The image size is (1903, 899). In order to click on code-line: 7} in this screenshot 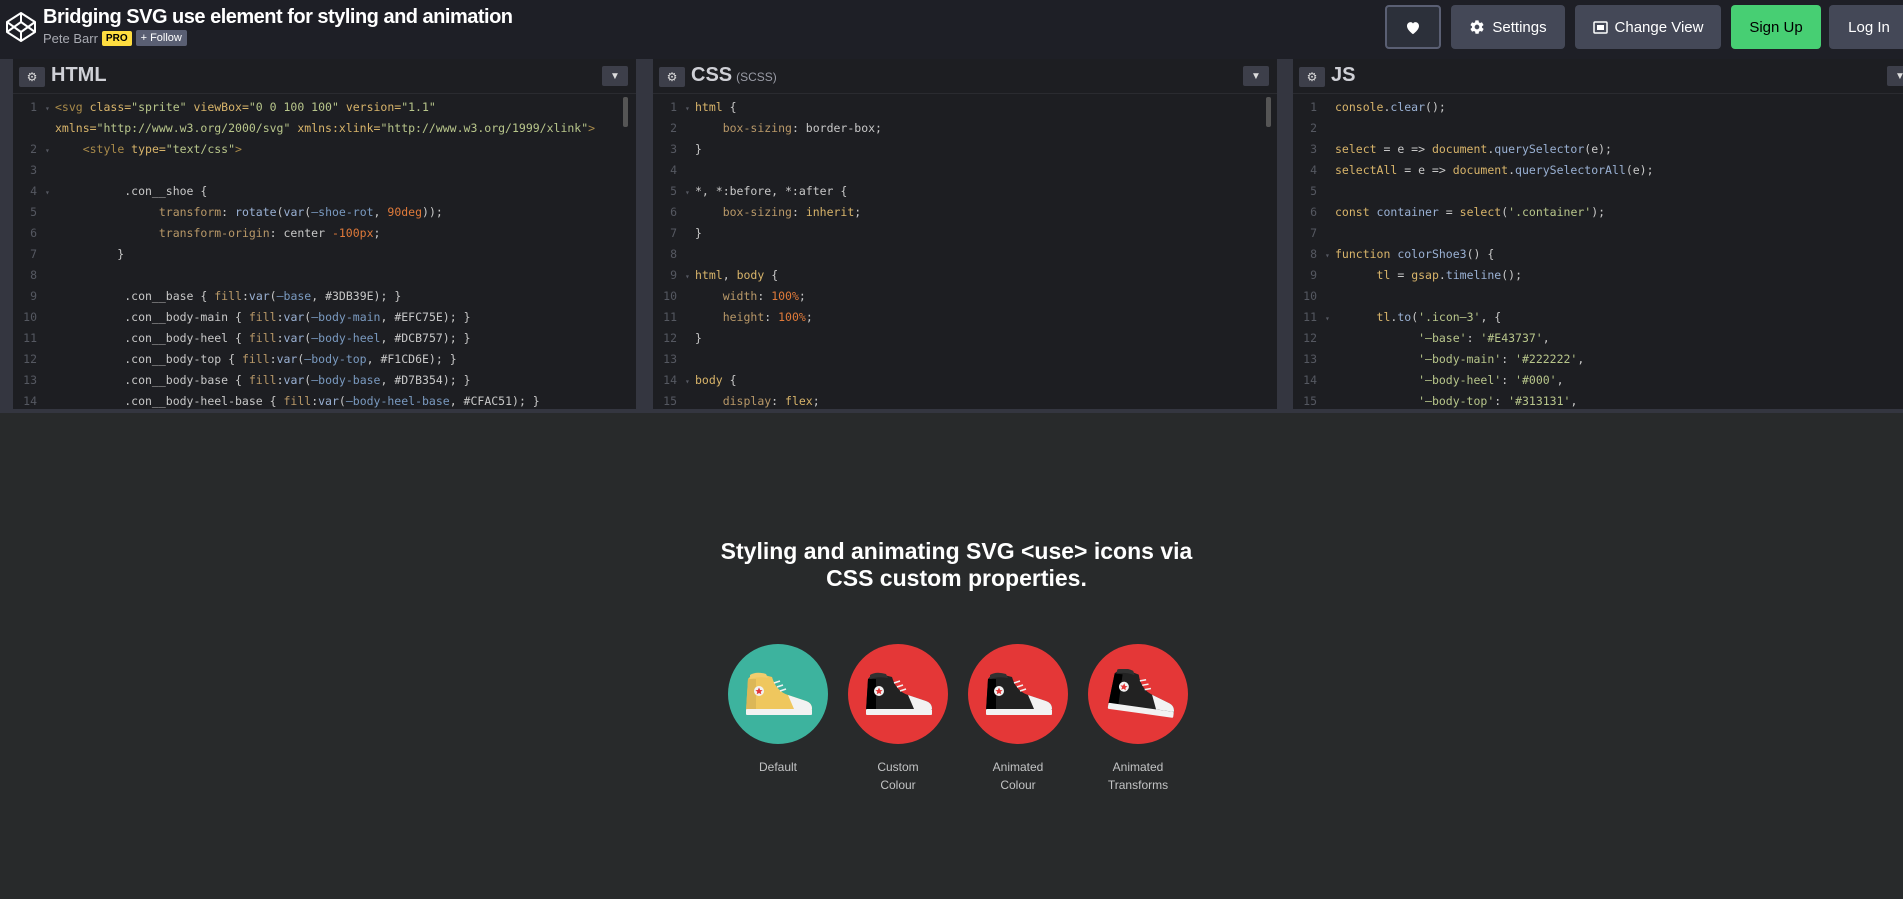, I will do `click(965, 233)`.